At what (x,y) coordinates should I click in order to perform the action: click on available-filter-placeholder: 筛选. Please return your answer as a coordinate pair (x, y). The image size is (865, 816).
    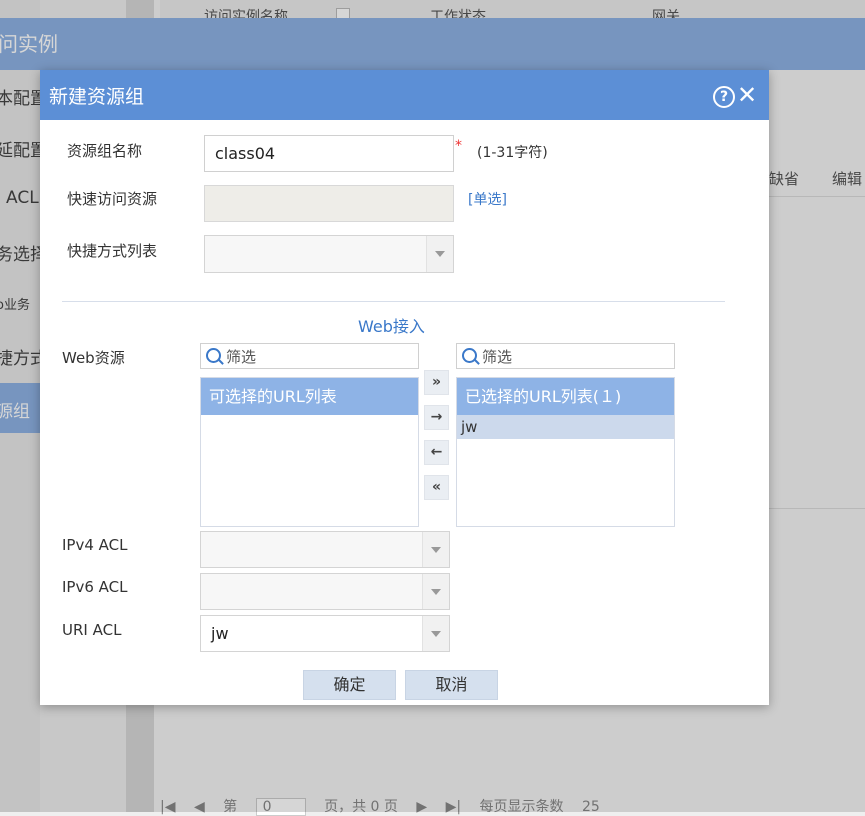
    Looking at the image, I should click on (241, 357).